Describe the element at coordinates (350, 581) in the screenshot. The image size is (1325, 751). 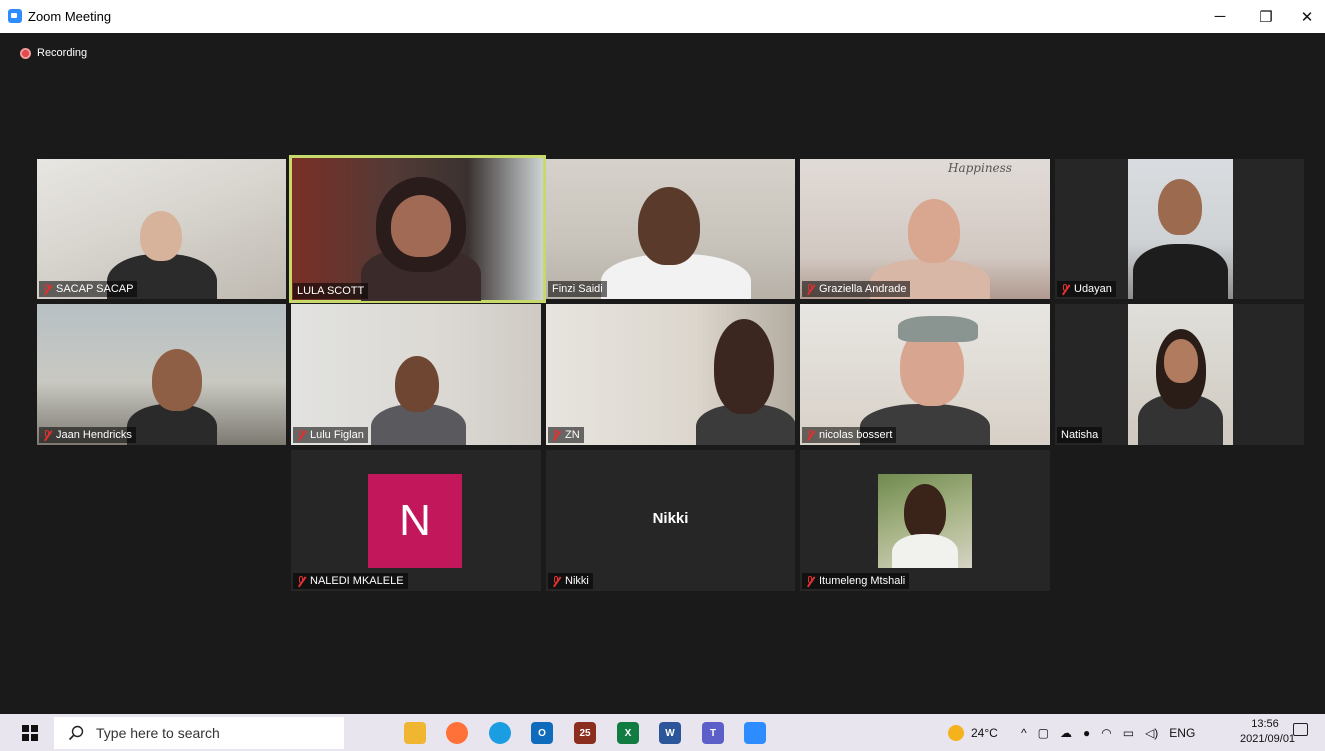
I see `participant-name-label: NALEDI MKALELE` at that location.